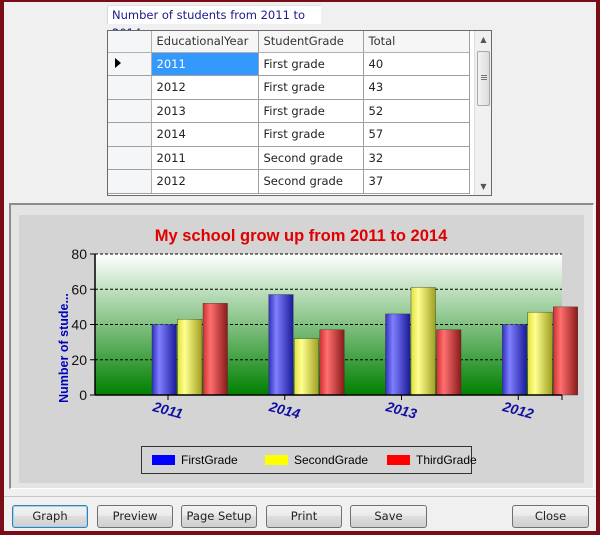 This screenshot has width=600, height=535. I want to click on chart-title: My school grow up from 2011 to 2014, so click(301, 236).